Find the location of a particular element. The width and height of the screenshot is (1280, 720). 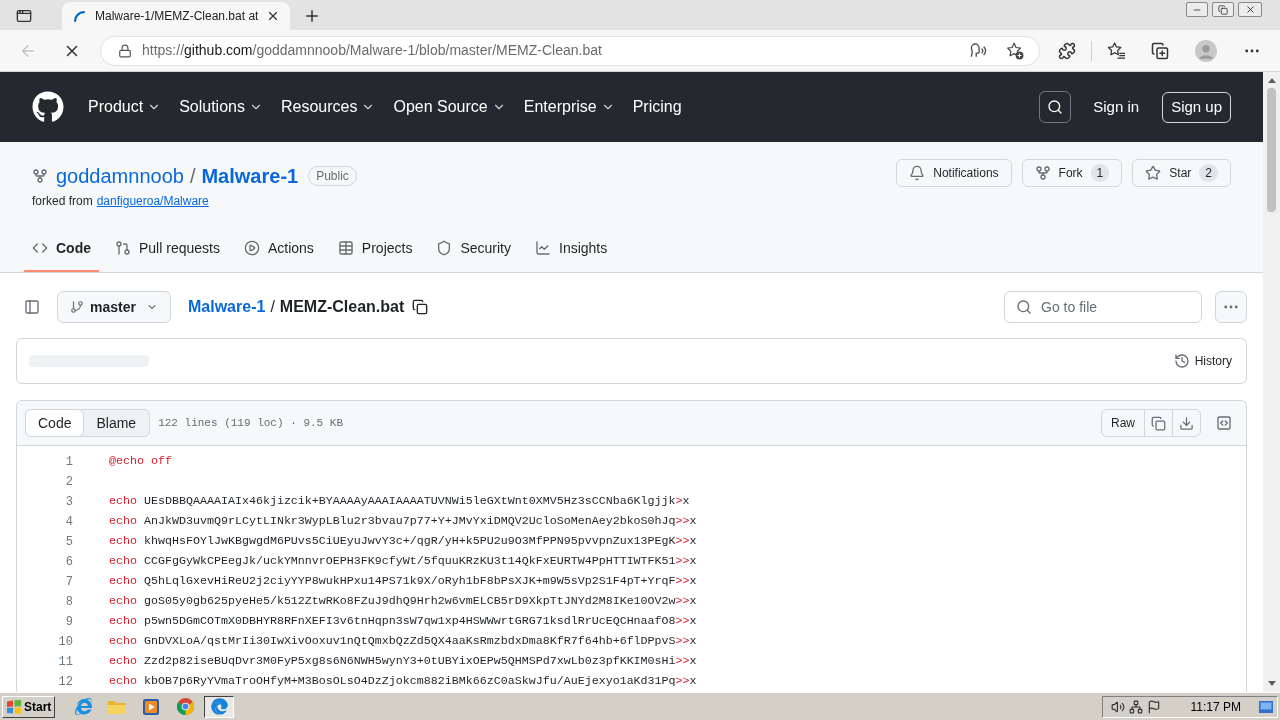

tab-title: Malware-1/MEMZ-Clean.bat at is located at coordinates (177, 16).